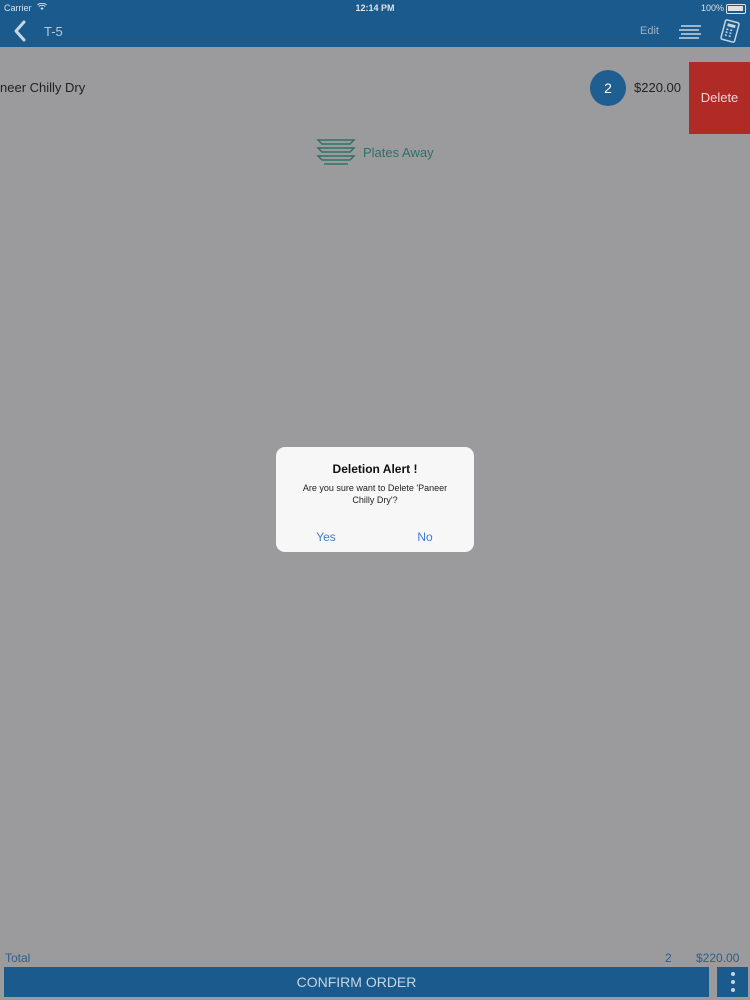  What do you see at coordinates (712, 8) in the screenshot?
I see `battery-percent: 100%` at bounding box center [712, 8].